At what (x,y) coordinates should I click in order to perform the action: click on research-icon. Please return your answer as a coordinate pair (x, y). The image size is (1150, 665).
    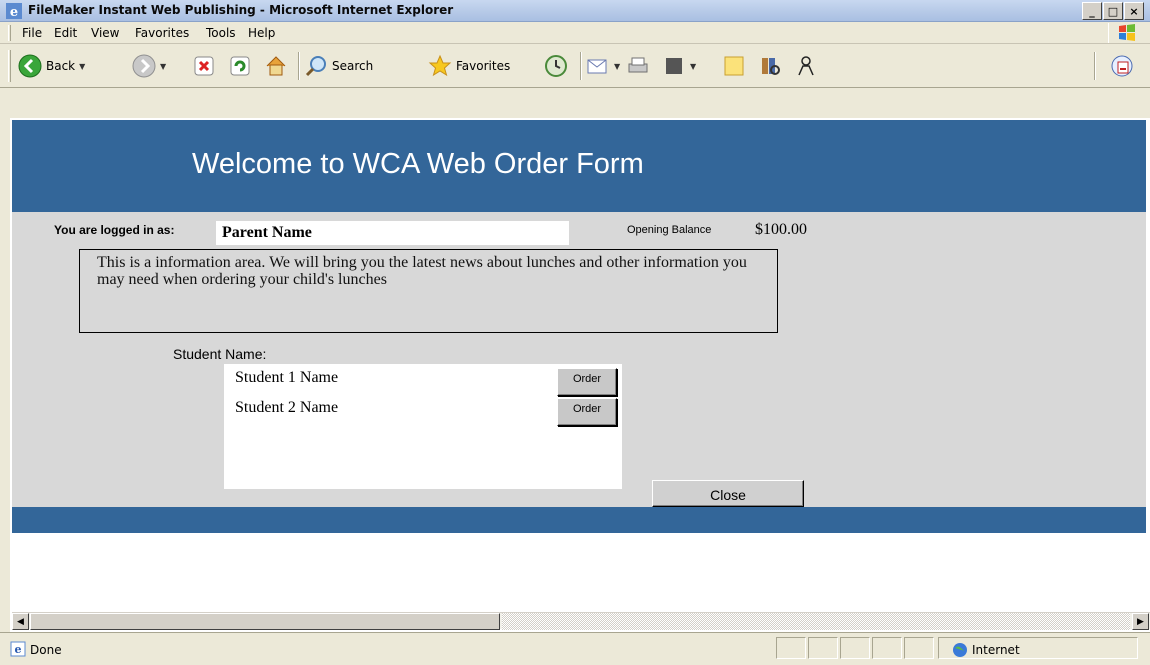
    Looking at the image, I should click on (771, 66).